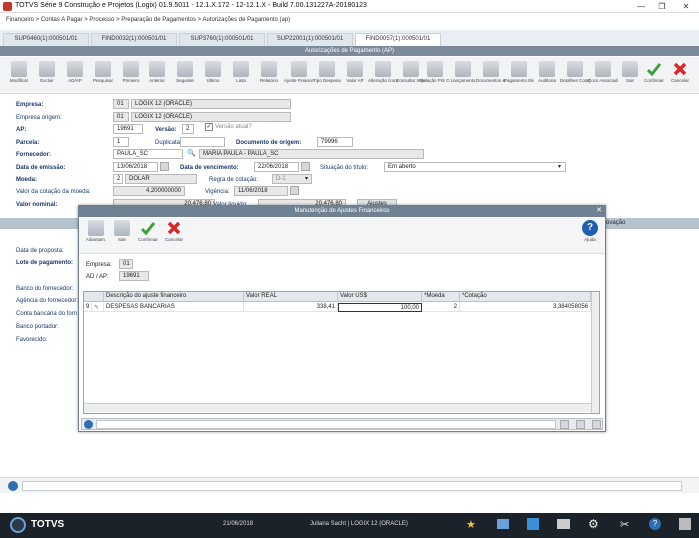 The width and height of the screenshot is (699, 538). Describe the element at coordinates (475, 167) in the screenshot. I see `situacao-select: Em aberto` at that location.